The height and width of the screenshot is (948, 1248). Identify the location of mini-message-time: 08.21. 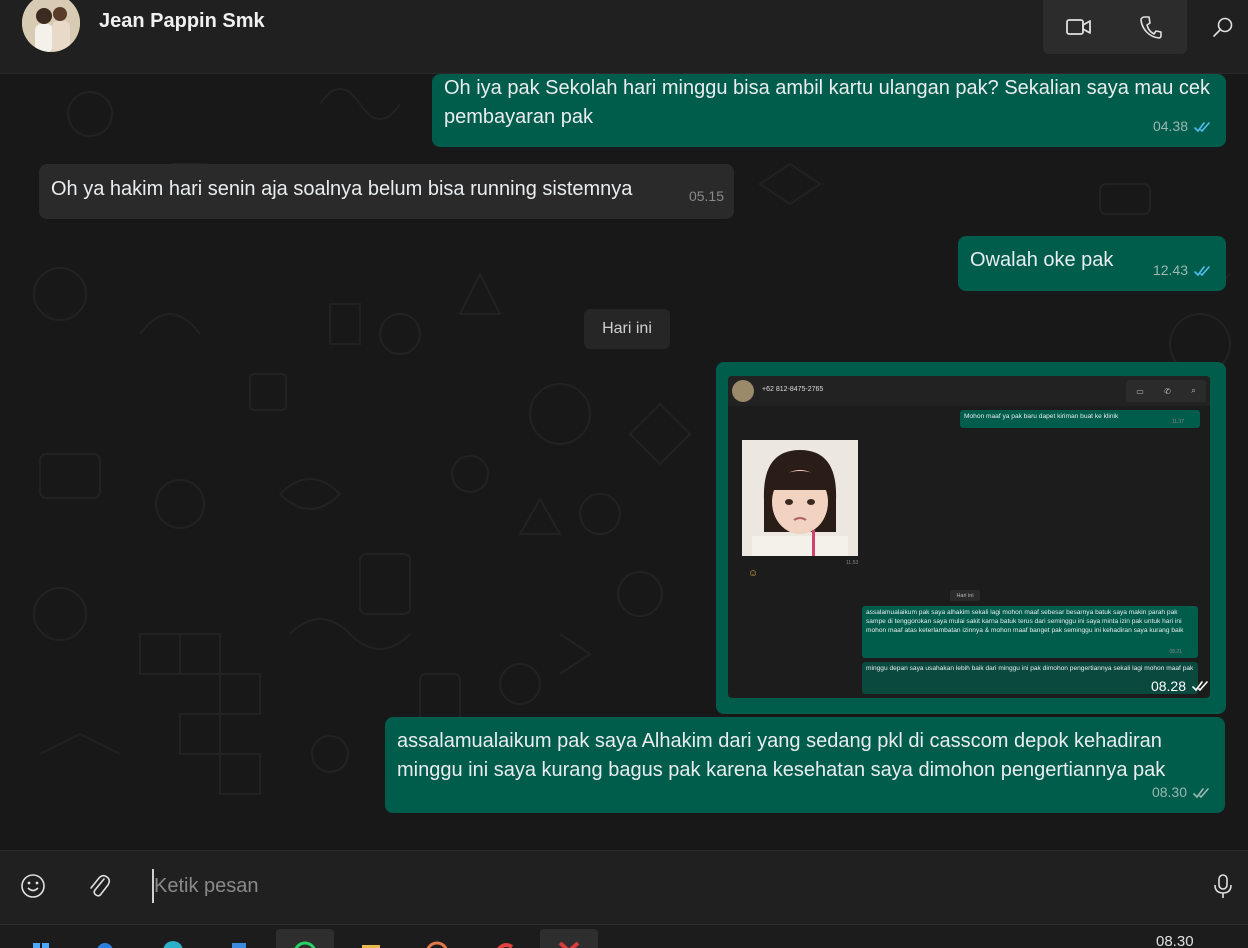
(1175, 652).